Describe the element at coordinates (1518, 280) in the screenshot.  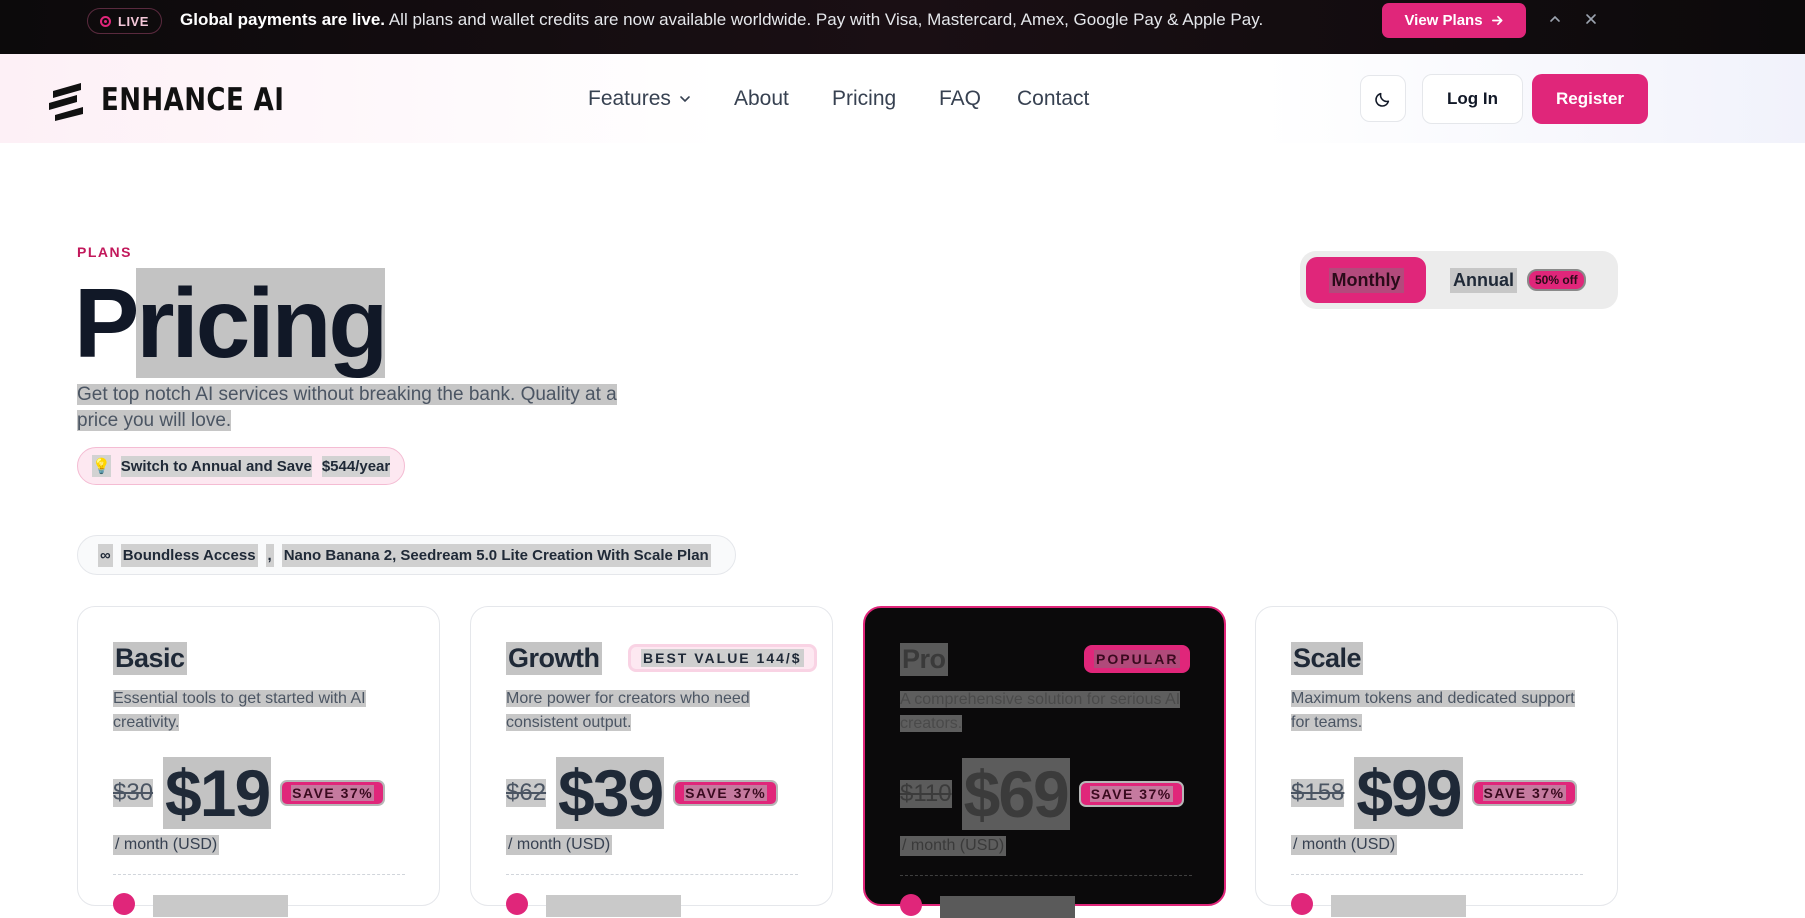
I see `toggle-annual: Annual 50% off` at that location.